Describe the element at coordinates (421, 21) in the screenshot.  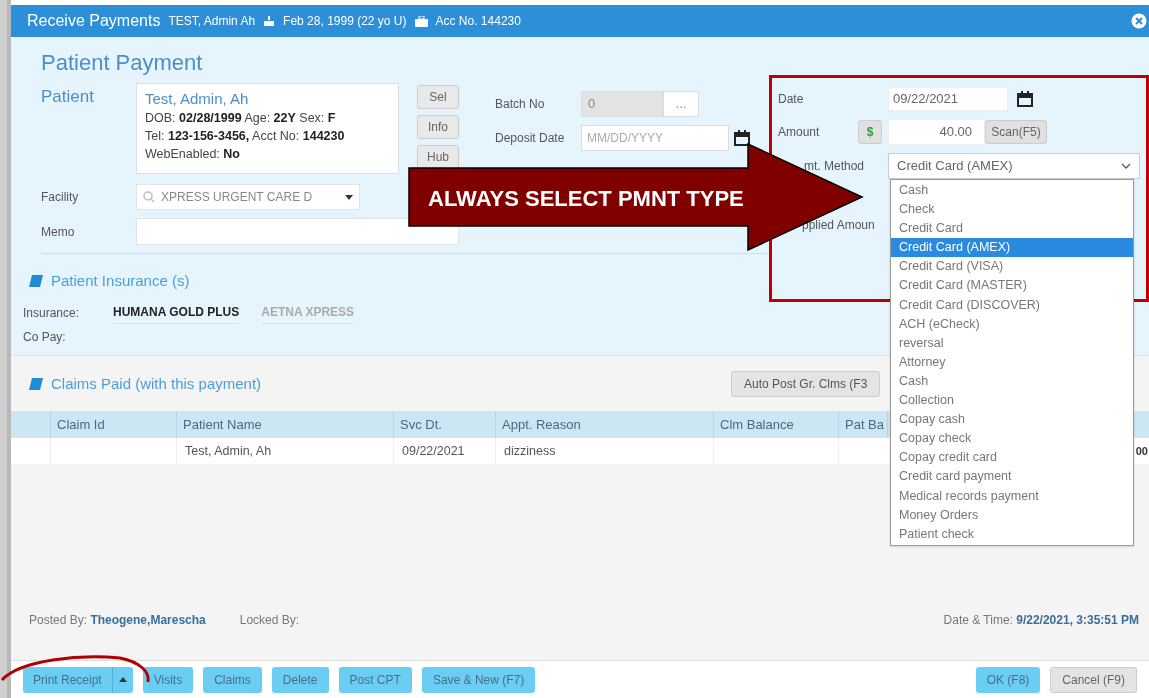
I see `briefcase-icon` at that location.